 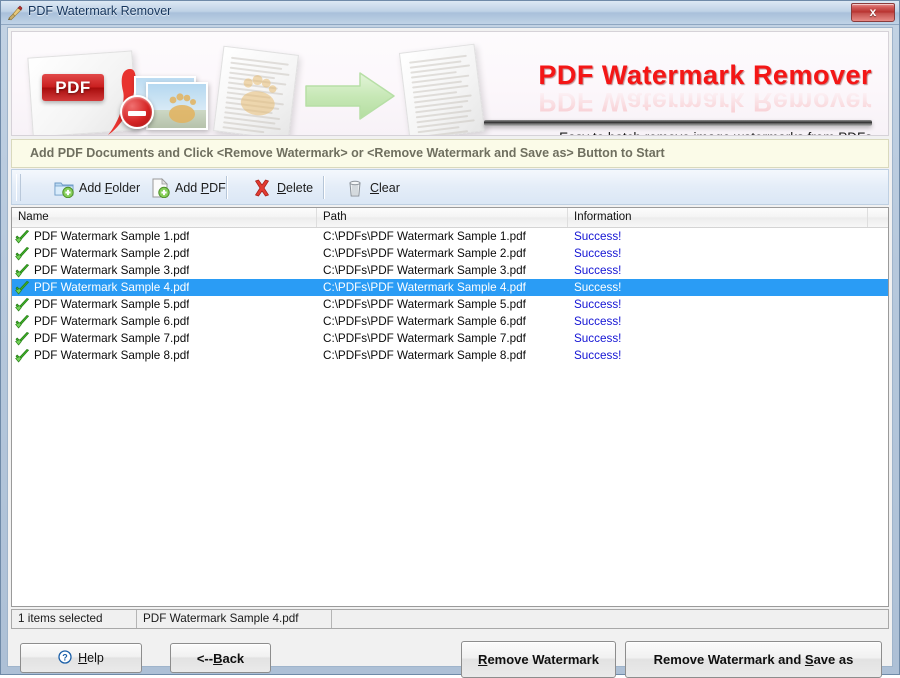 I want to click on add-pdf-button: Add PDF, so click(x=188, y=187).